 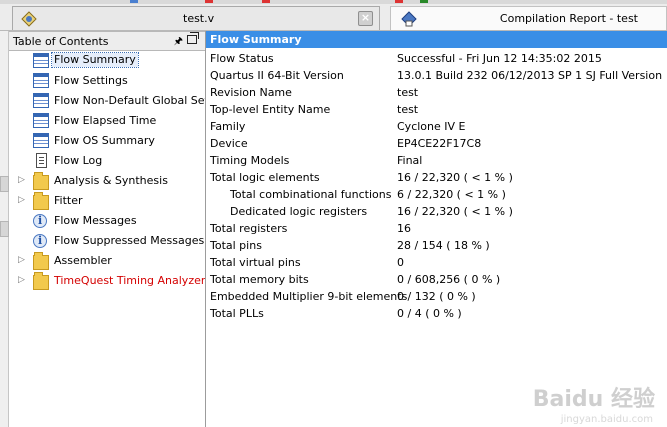 I want to click on toc-item-label: Flow Log, so click(x=78, y=160).